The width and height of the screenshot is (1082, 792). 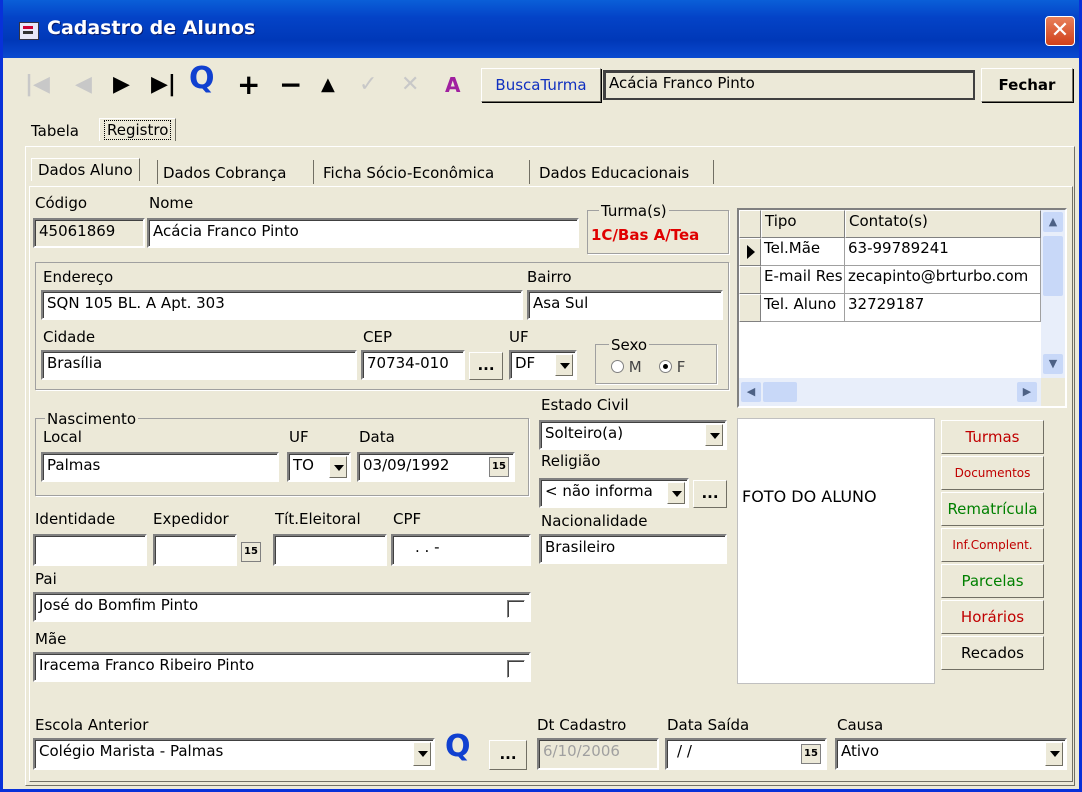 I want to click on next-record-button: ▶, so click(x=121, y=85).